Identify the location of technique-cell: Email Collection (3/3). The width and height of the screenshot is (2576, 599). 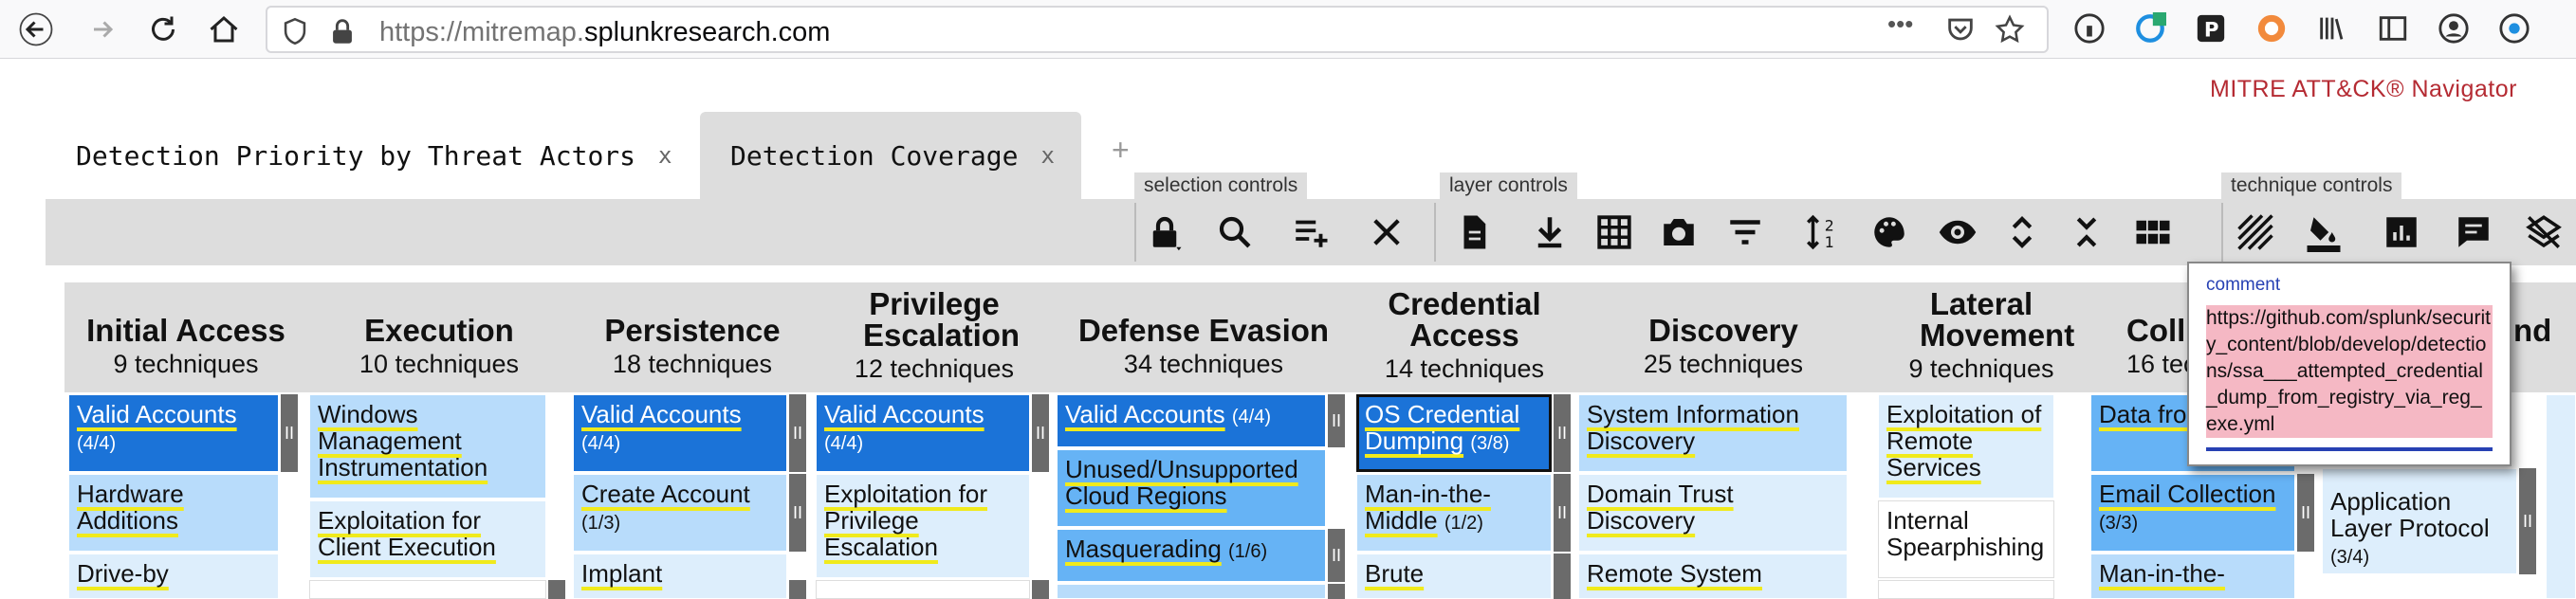
(2192, 513).